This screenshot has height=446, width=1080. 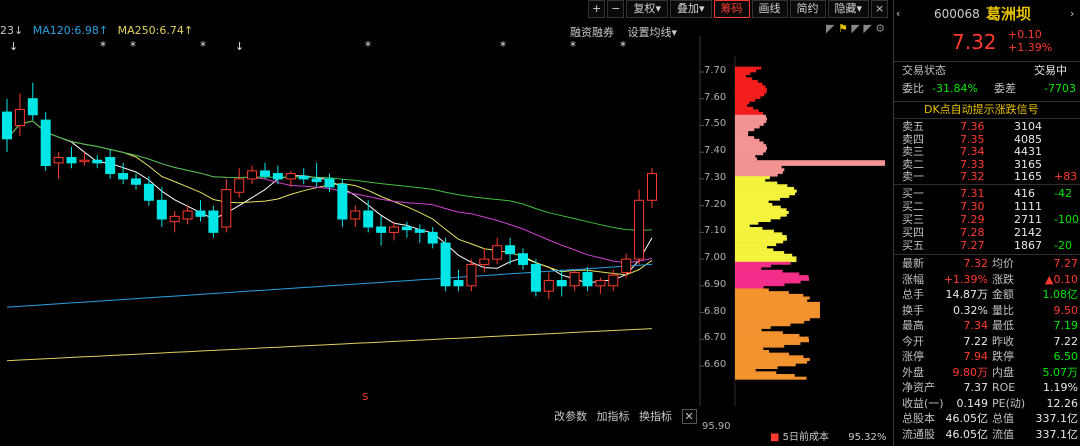 What do you see at coordinates (689, 416) in the screenshot?
I see `close-icon: ✕` at bounding box center [689, 416].